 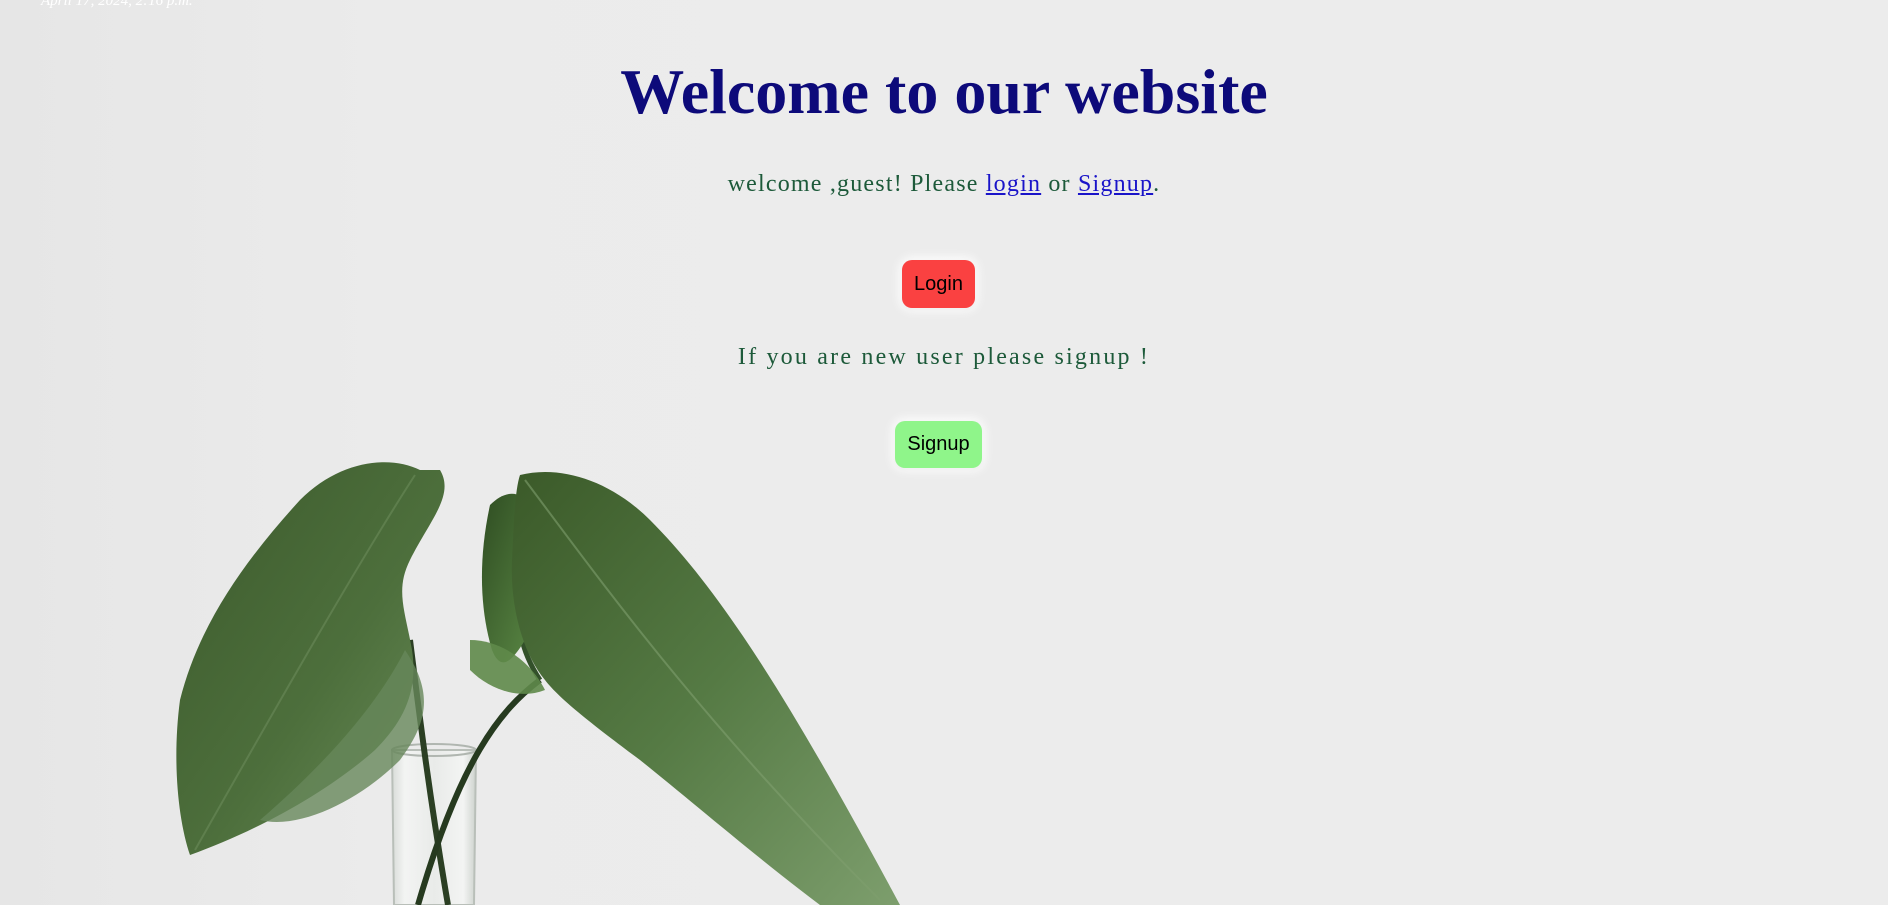 I want to click on signup-button: Signup, so click(x=938, y=444).